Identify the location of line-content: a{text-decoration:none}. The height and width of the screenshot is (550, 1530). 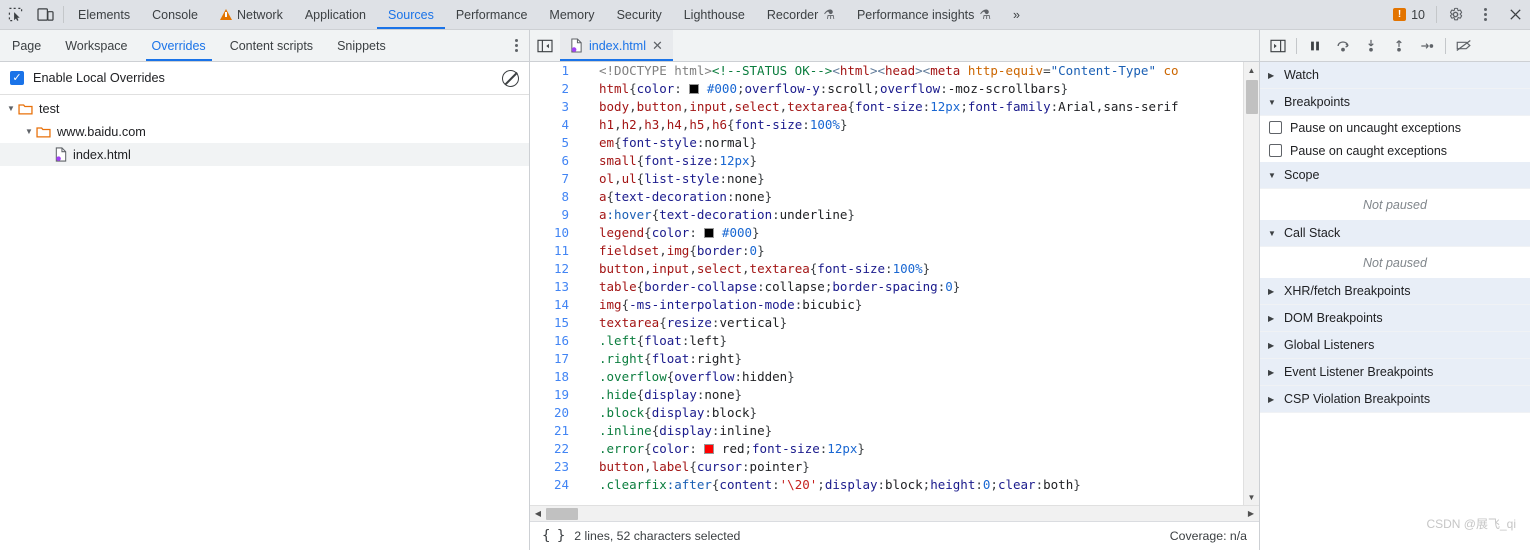
(674, 197).